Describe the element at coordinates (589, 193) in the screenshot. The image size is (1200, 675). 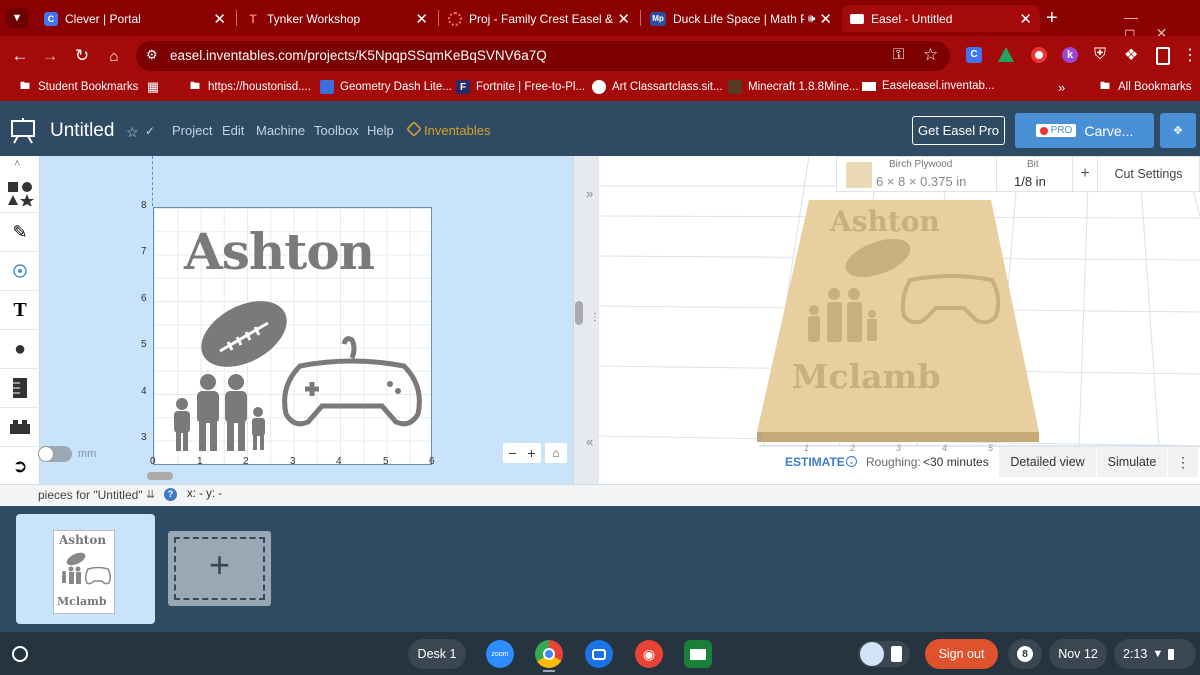
I see `collapse-right-icon: »` at that location.